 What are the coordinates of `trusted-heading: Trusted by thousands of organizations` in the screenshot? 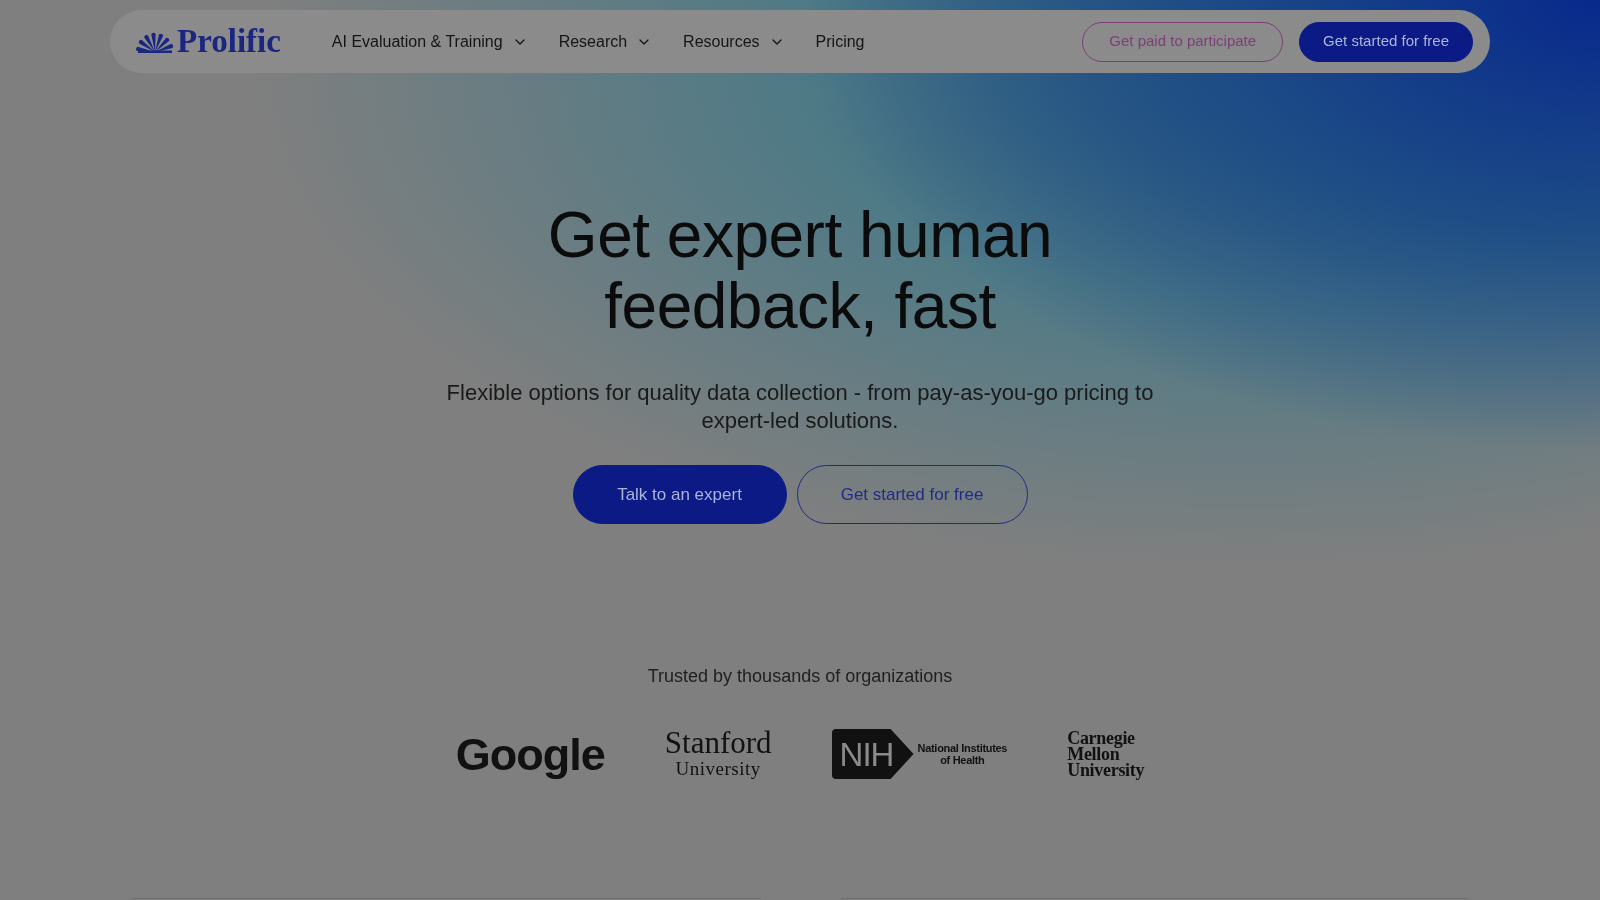 It's located at (800, 676).